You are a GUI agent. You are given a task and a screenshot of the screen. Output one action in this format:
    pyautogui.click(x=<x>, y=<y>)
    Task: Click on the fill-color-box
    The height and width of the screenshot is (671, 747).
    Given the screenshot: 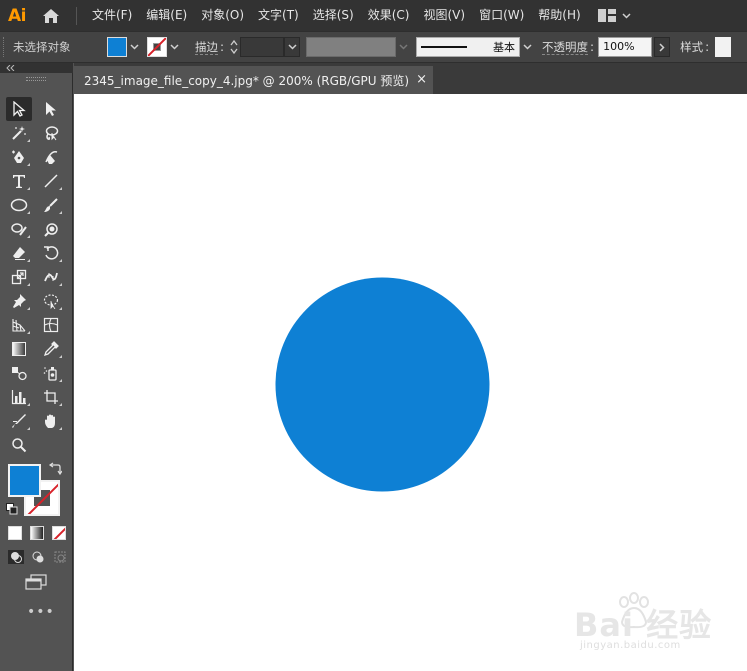 What is the action you would take?
    pyautogui.click(x=24, y=480)
    